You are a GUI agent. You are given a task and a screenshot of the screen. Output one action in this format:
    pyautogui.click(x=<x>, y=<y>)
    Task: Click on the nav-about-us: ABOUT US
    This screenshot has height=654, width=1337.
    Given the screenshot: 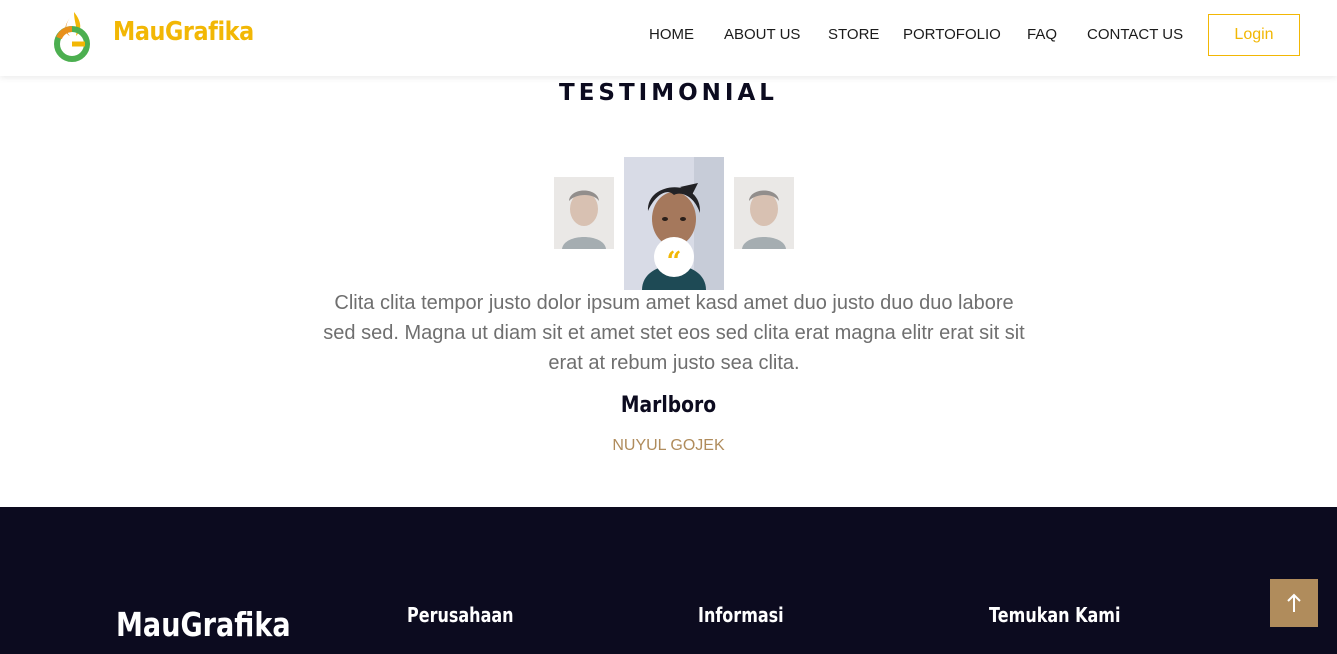 What is the action you would take?
    pyautogui.click(x=762, y=34)
    